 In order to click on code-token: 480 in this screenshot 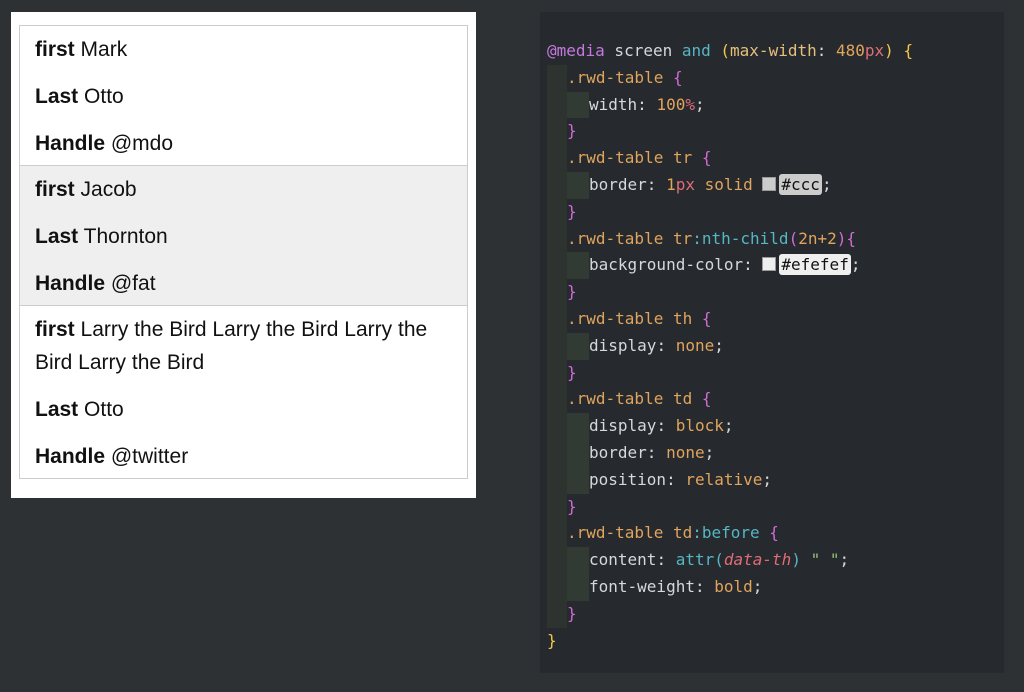, I will do `click(850, 50)`.